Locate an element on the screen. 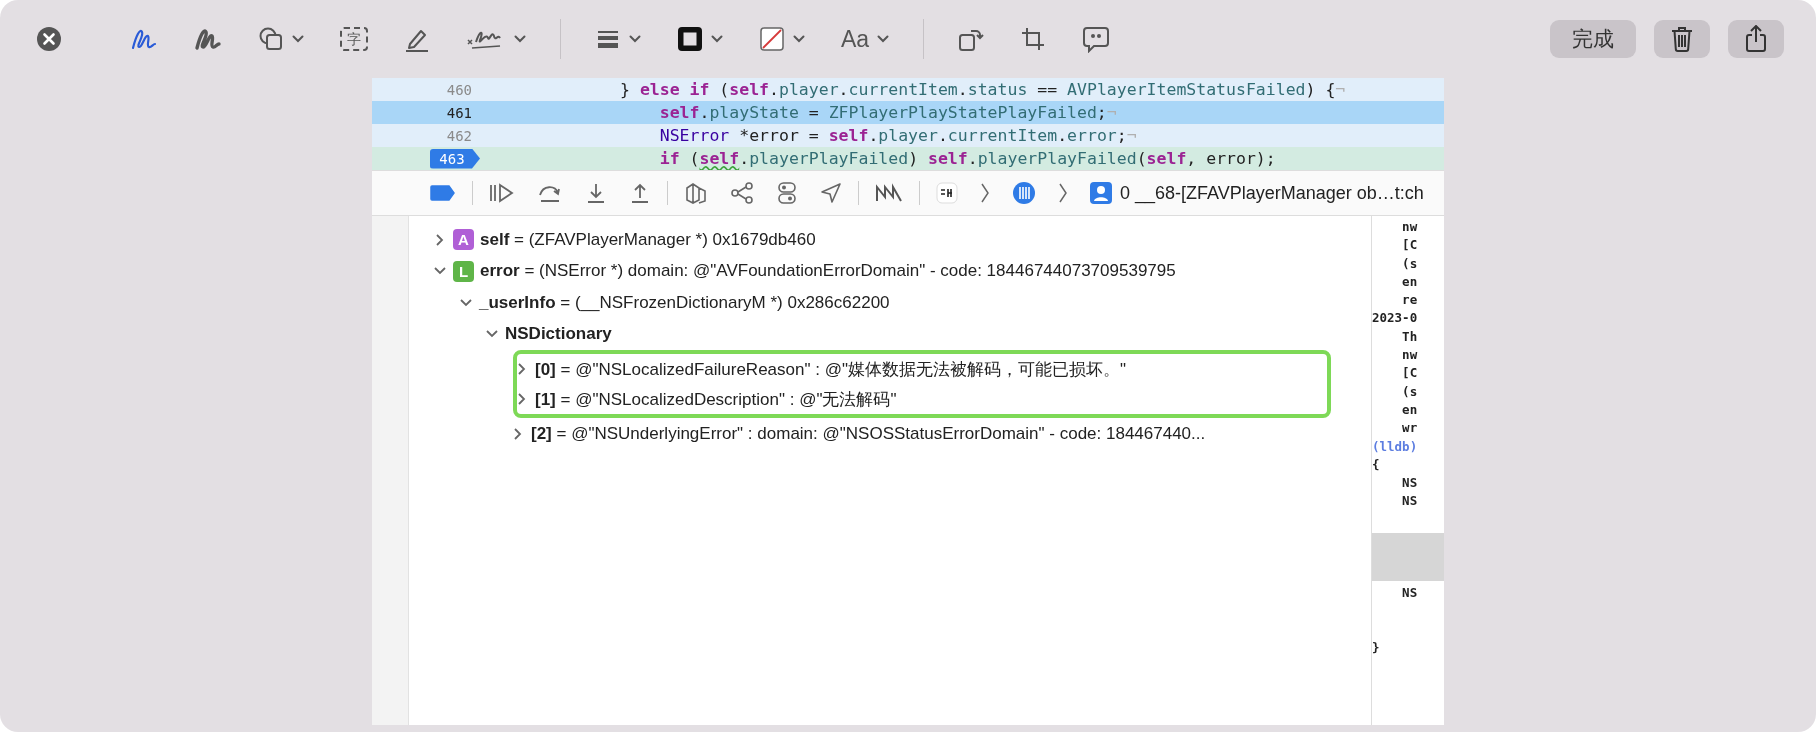 This screenshot has height=732, width=1816. console-line: 2023-0 is located at coordinates (1395, 318).